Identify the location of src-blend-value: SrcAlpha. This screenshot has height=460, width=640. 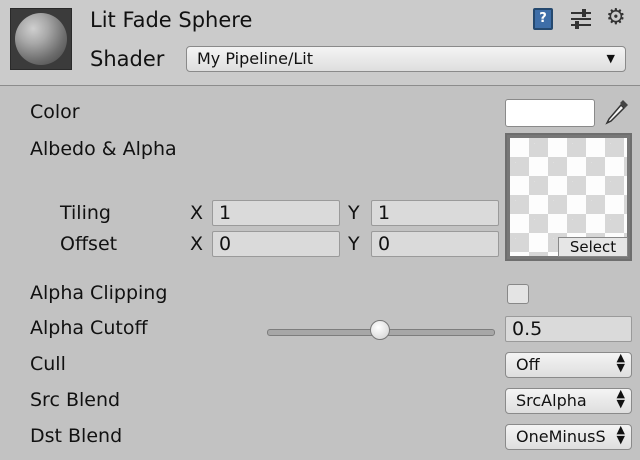
(551, 400).